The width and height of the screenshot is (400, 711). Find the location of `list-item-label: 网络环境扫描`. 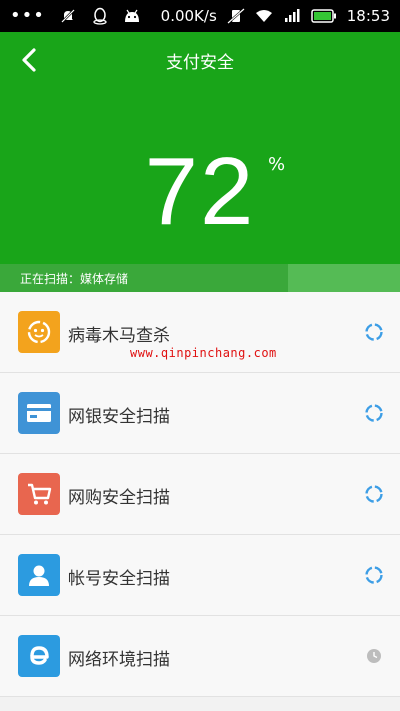

list-item-label: 网络环境扫描 is located at coordinates (119, 660).